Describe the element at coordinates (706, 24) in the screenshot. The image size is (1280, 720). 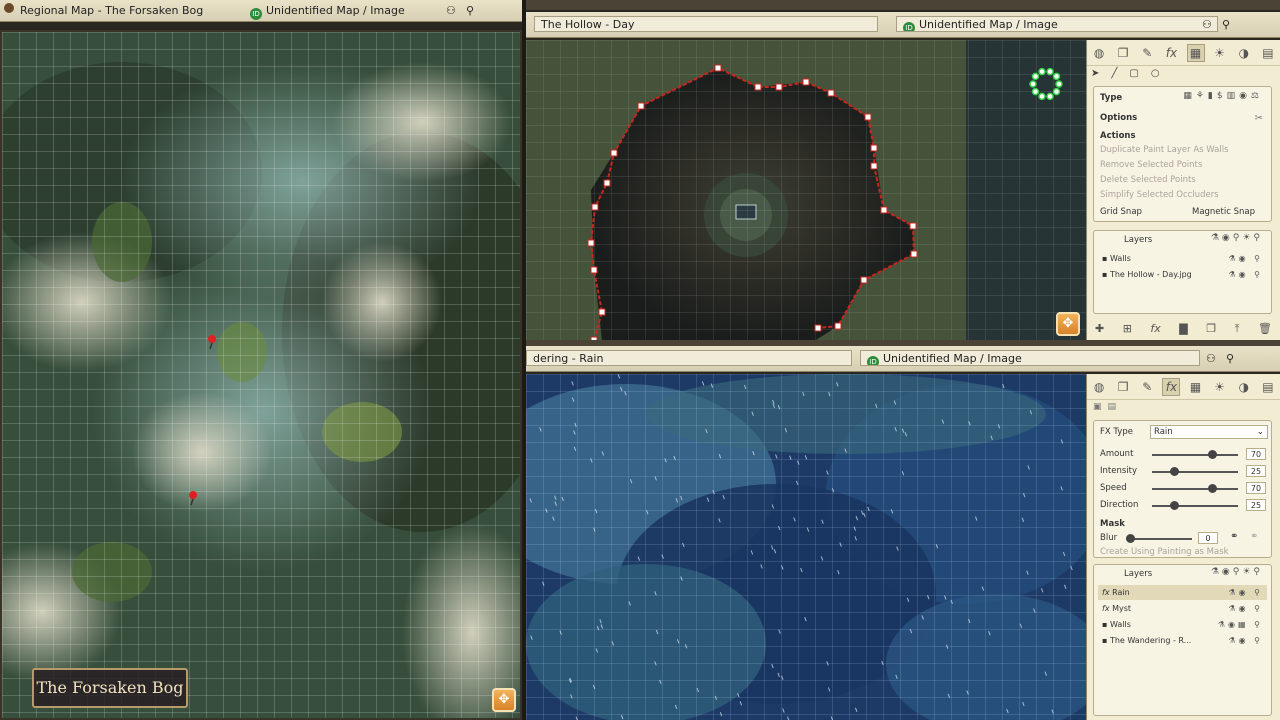
I see `top-window-title: The Hollow - Day` at that location.